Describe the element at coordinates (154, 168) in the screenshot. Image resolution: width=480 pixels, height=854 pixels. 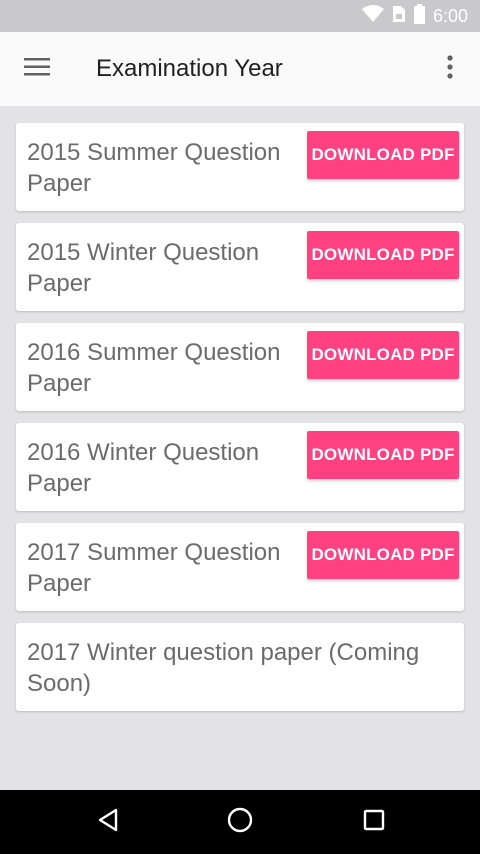
I see `paper-title: 2015 Summer Question Paper` at that location.